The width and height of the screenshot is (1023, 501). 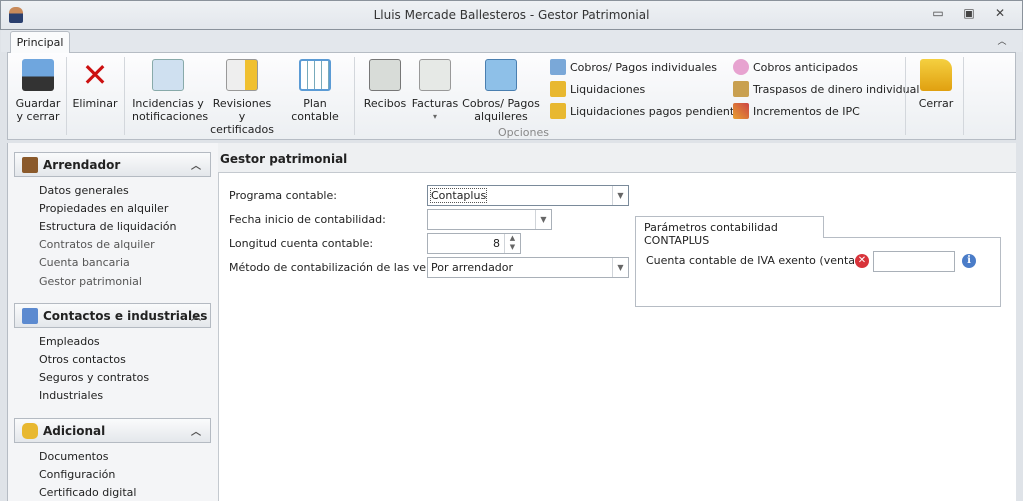 I want to click on metodo-label: Método de contabilización de las ventas:, so click(x=341, y=267).